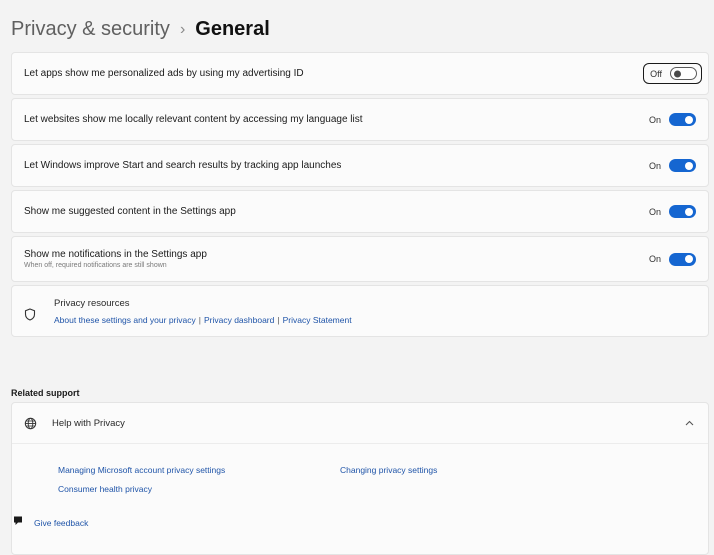 The width and height of the screenshot is (714, 555). What do you see at coordinates (105, 489) in the screenshot?
I see `link-consumer-health-privacy: Consumer health privacy` at bounding box center [105, 489].